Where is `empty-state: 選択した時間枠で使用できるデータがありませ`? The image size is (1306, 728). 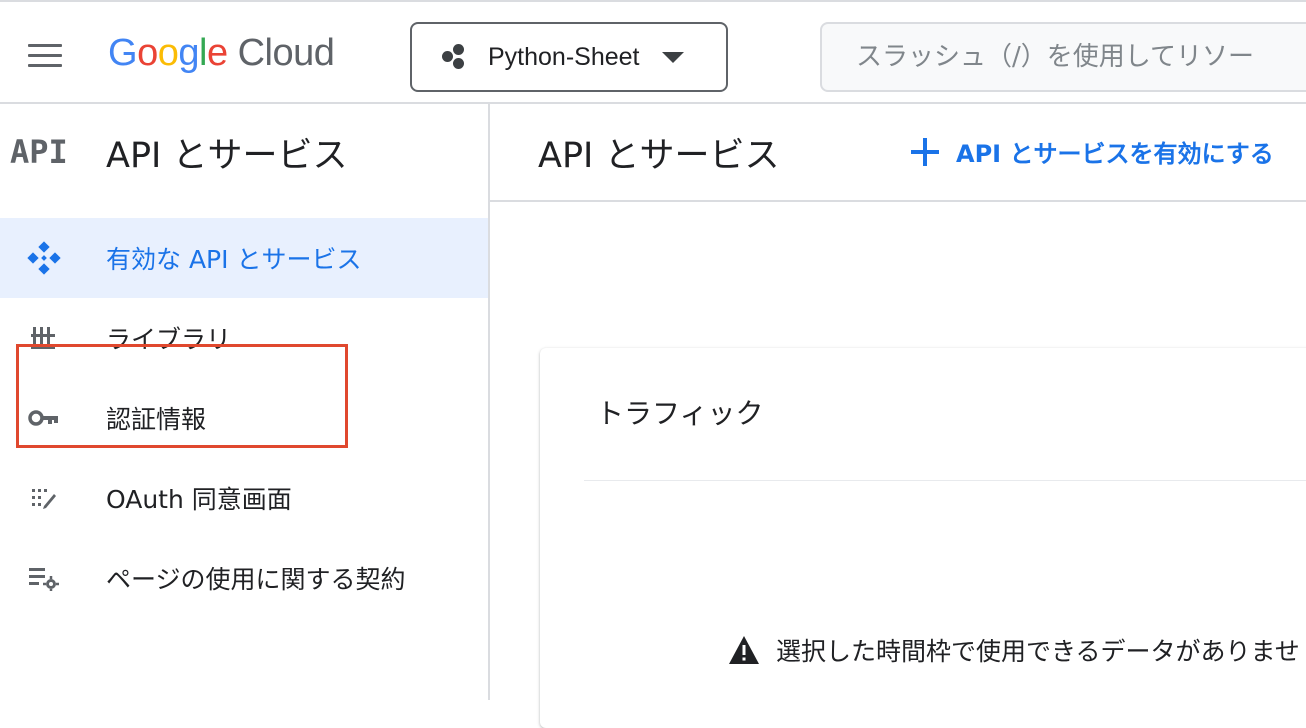
empty-state: 選択した時間枠で使用できるデータがありませ is located at coordinates (1014, 650).